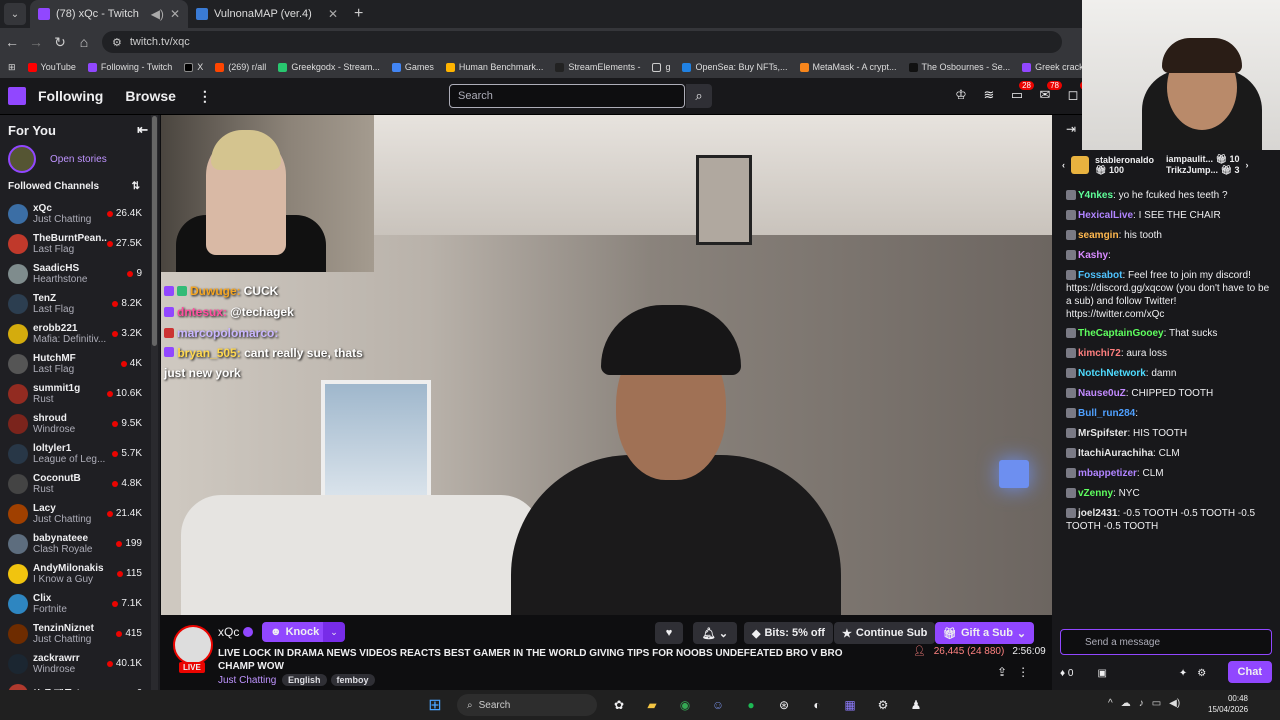  What do you see at coordinates (157, 14) in the screenshot?
I see `mute-icon: ◀)` at bounding box center [157, 14].